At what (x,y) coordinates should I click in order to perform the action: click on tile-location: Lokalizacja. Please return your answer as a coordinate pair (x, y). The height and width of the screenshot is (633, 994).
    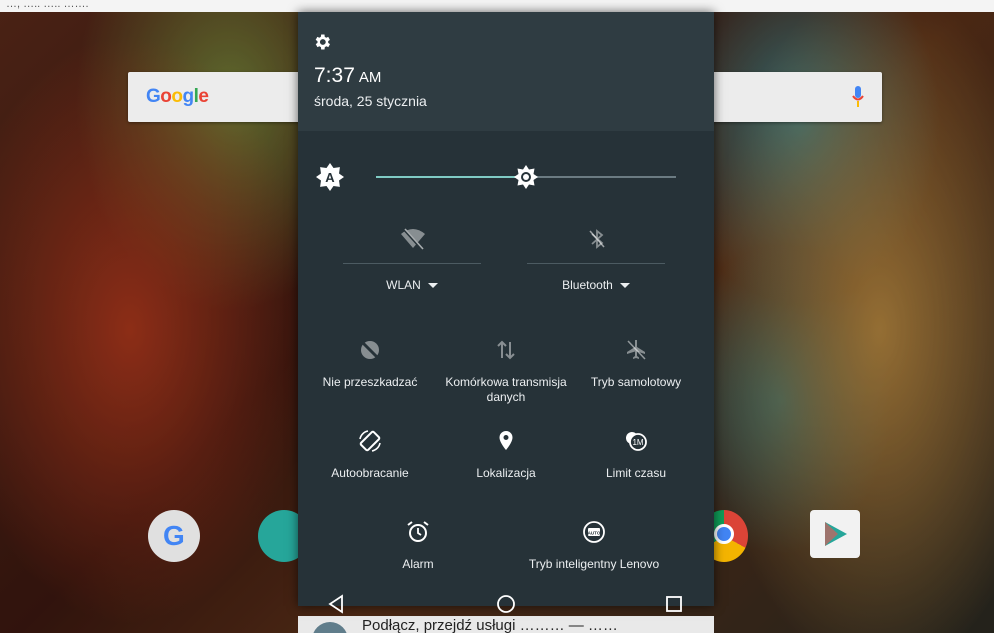
    Looking at the image, I should click on (506, 468).